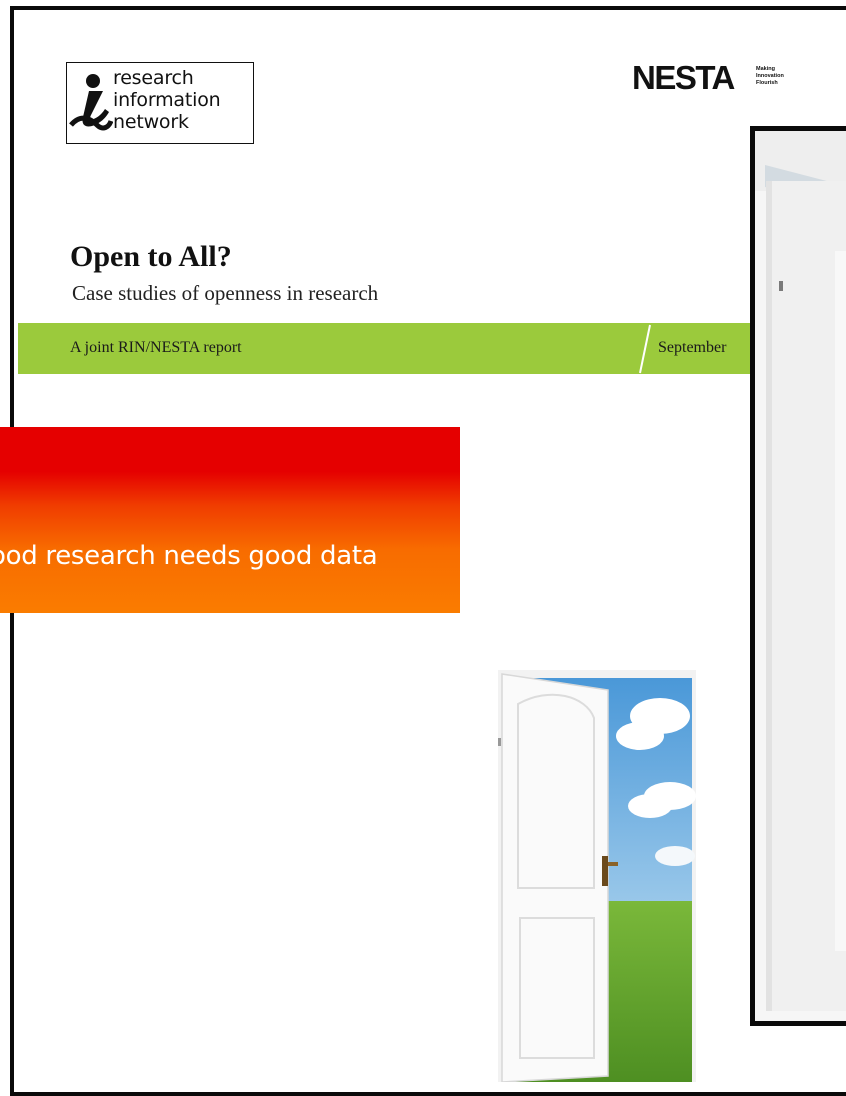  I want to click on rin-logo-line: research, so click(153, 78).